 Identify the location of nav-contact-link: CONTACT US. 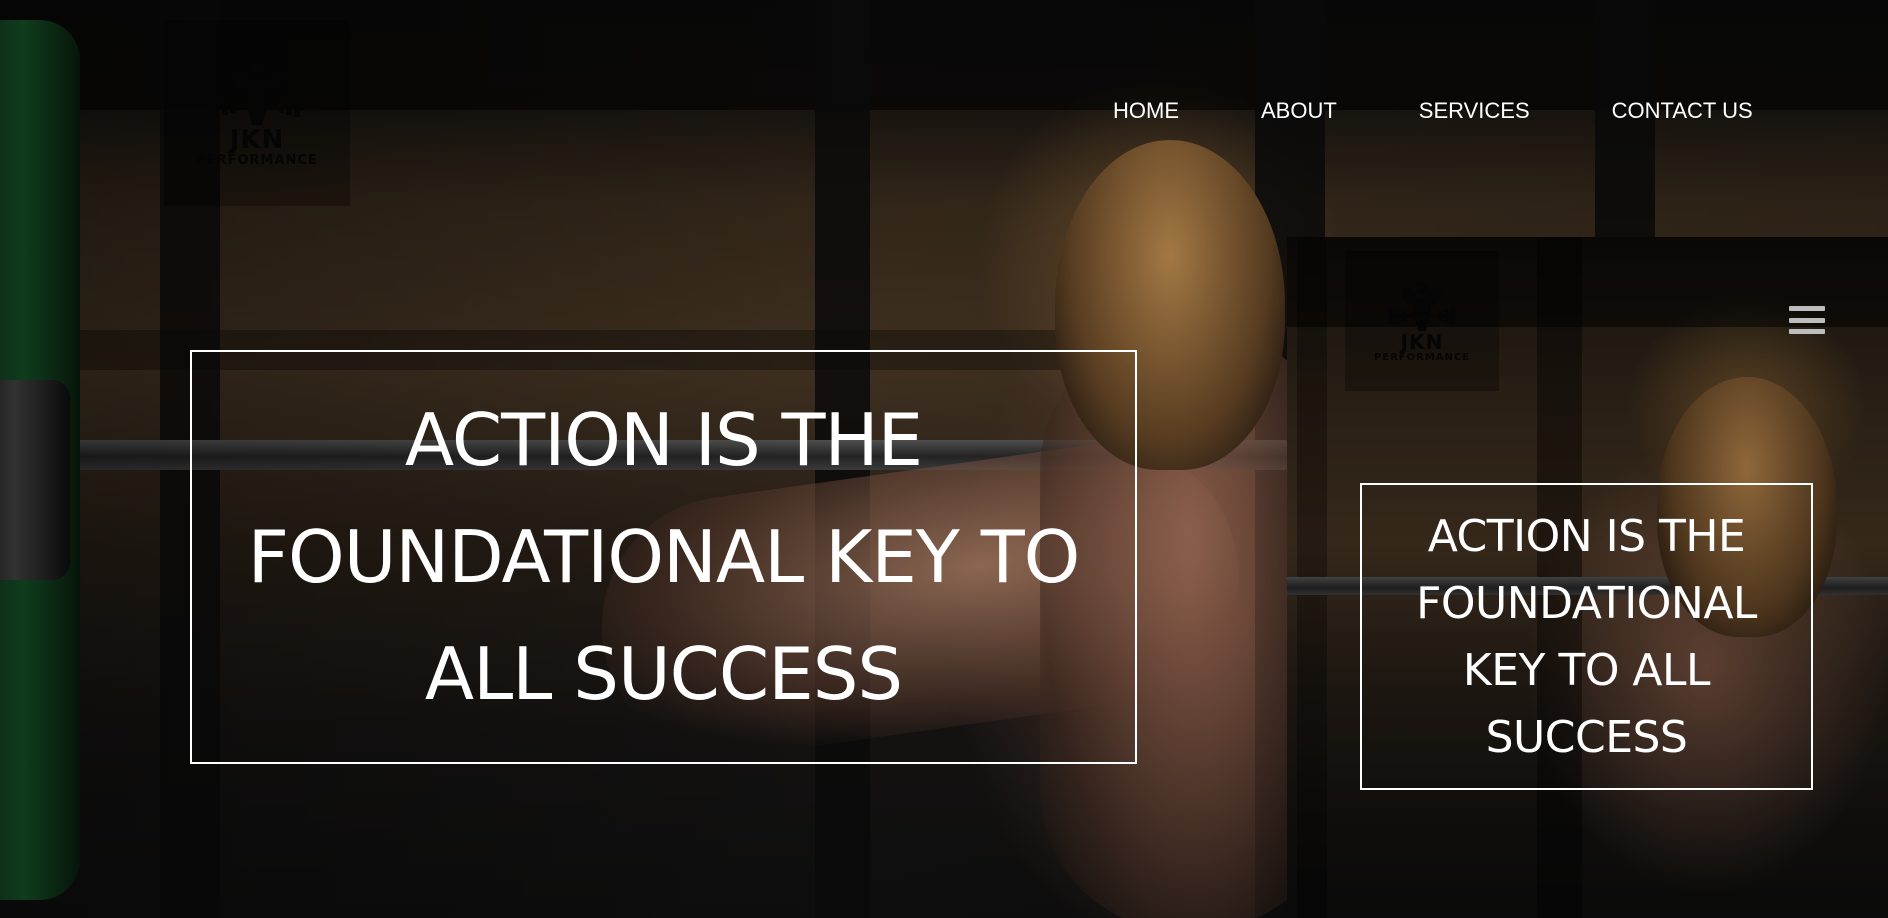
(1682, 111).